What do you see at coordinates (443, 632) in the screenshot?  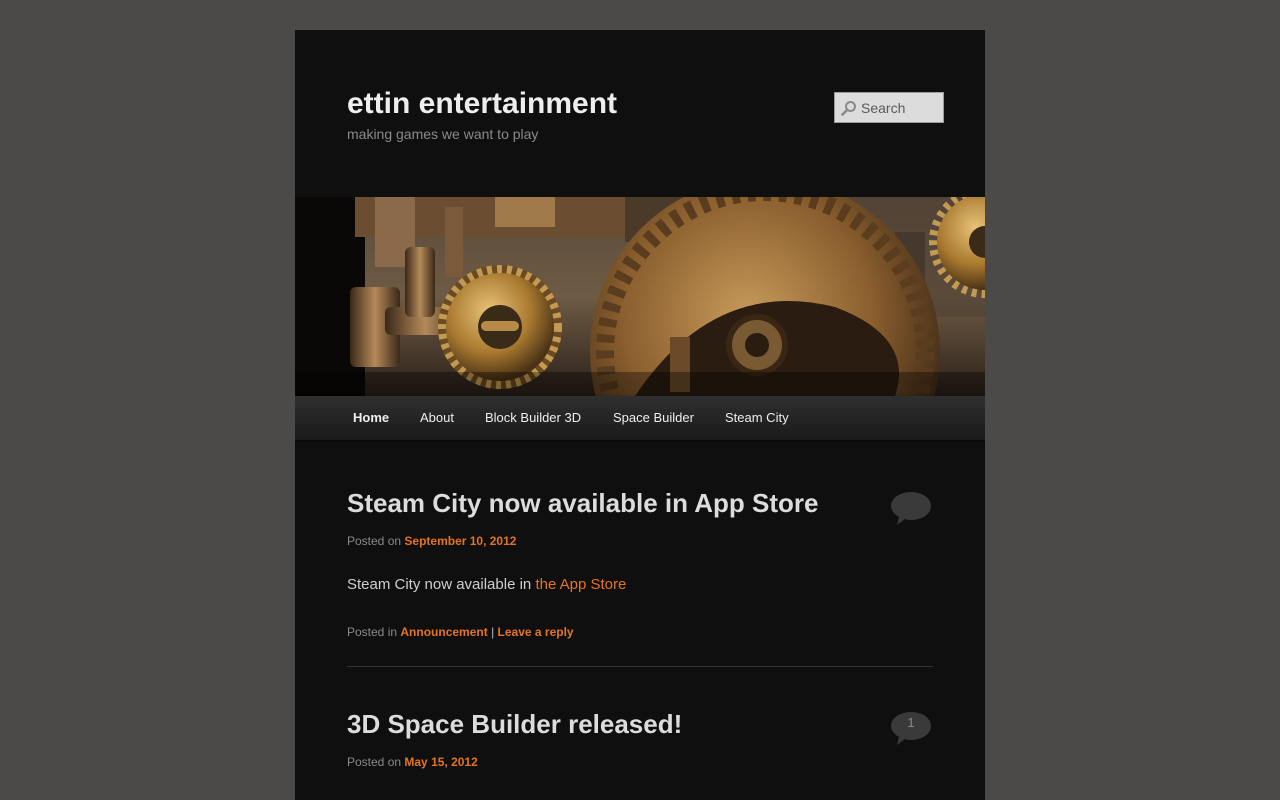 I see `category-link: Announcement` at bounding box center [443, 632].